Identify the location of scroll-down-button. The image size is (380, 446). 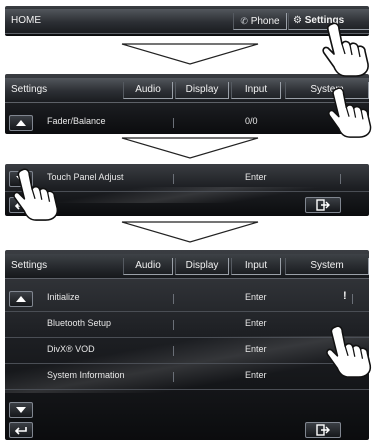
(21, 410).